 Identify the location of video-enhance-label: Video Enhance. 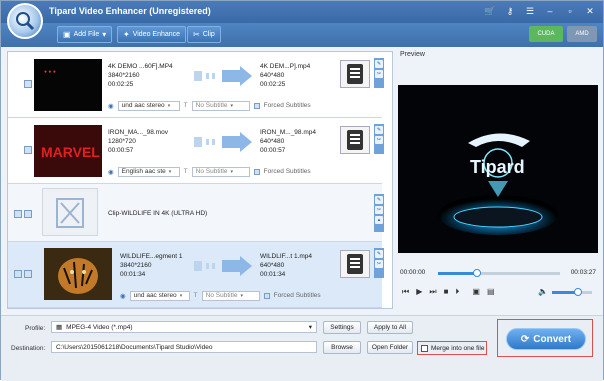
(156, 34).